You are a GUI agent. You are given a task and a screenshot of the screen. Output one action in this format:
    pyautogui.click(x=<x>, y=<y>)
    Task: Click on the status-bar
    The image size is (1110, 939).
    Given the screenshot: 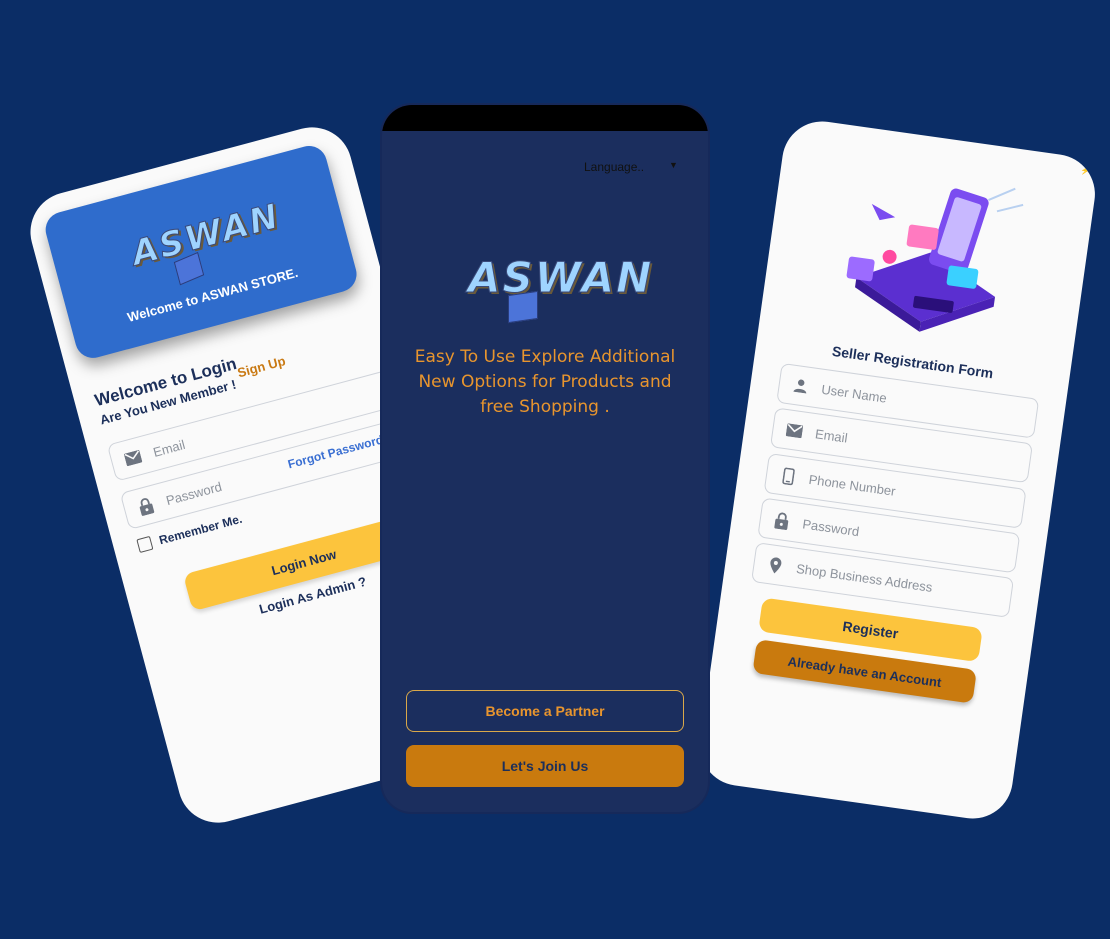 What is the action you would take?
    pyautogui.click(x=545, y=118)
    